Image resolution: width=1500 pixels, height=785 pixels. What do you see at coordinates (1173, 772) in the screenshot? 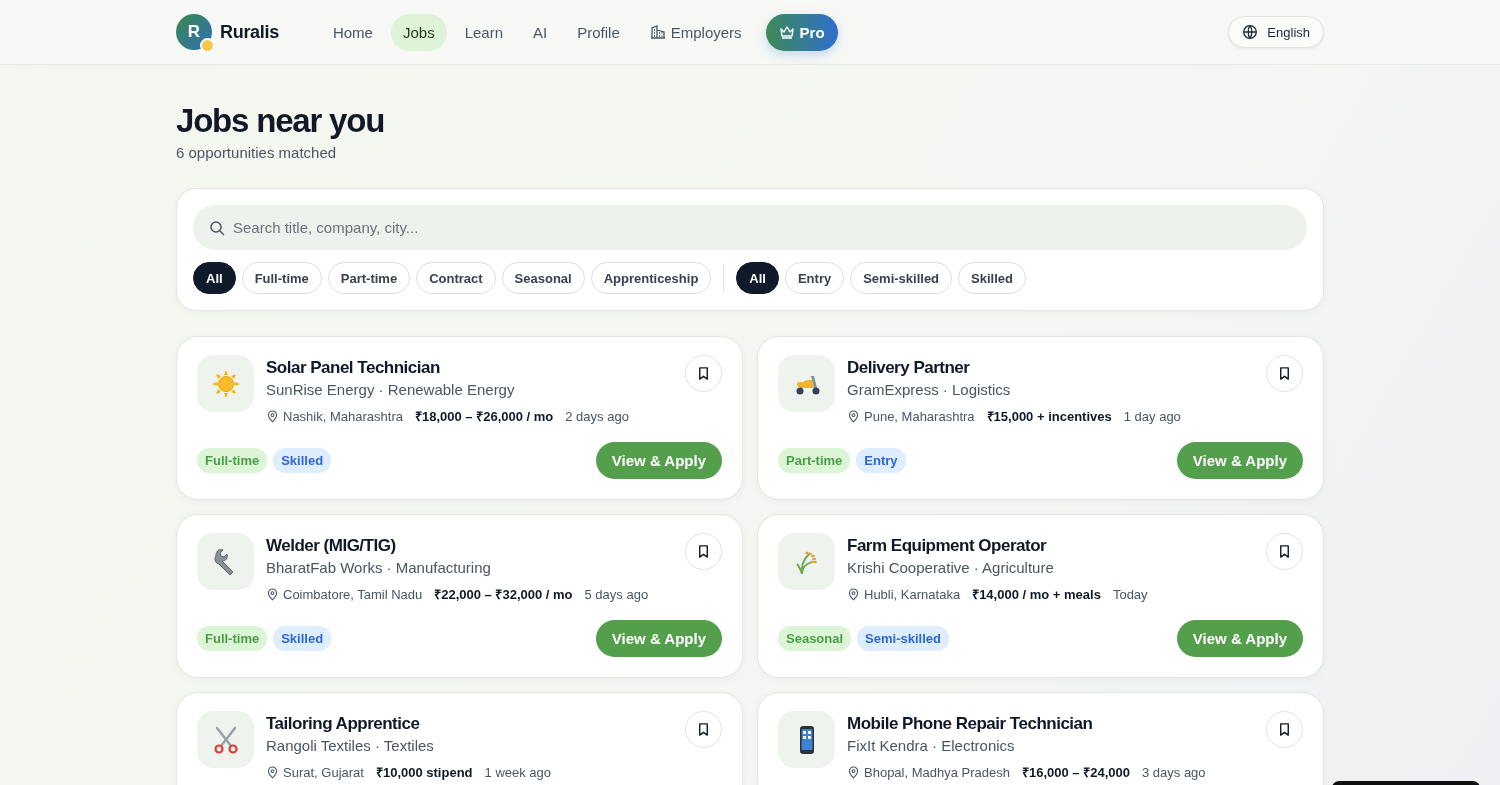
I see `posted-time: 3 days ago` at bounding box center [1173, 772].